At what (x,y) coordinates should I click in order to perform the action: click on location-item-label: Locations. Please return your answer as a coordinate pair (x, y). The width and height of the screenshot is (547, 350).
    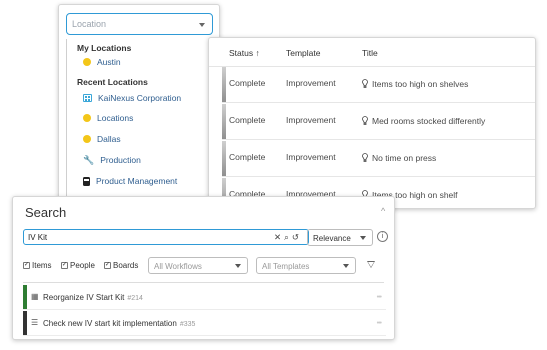
    Looking at the image, I should click on (115, 118).